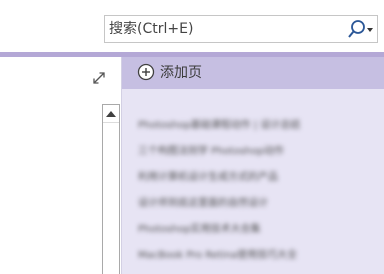 The image size is (384, 274). I want to click on page-list-item: 设计师到底这里面的自然设计, so click(258, 204).